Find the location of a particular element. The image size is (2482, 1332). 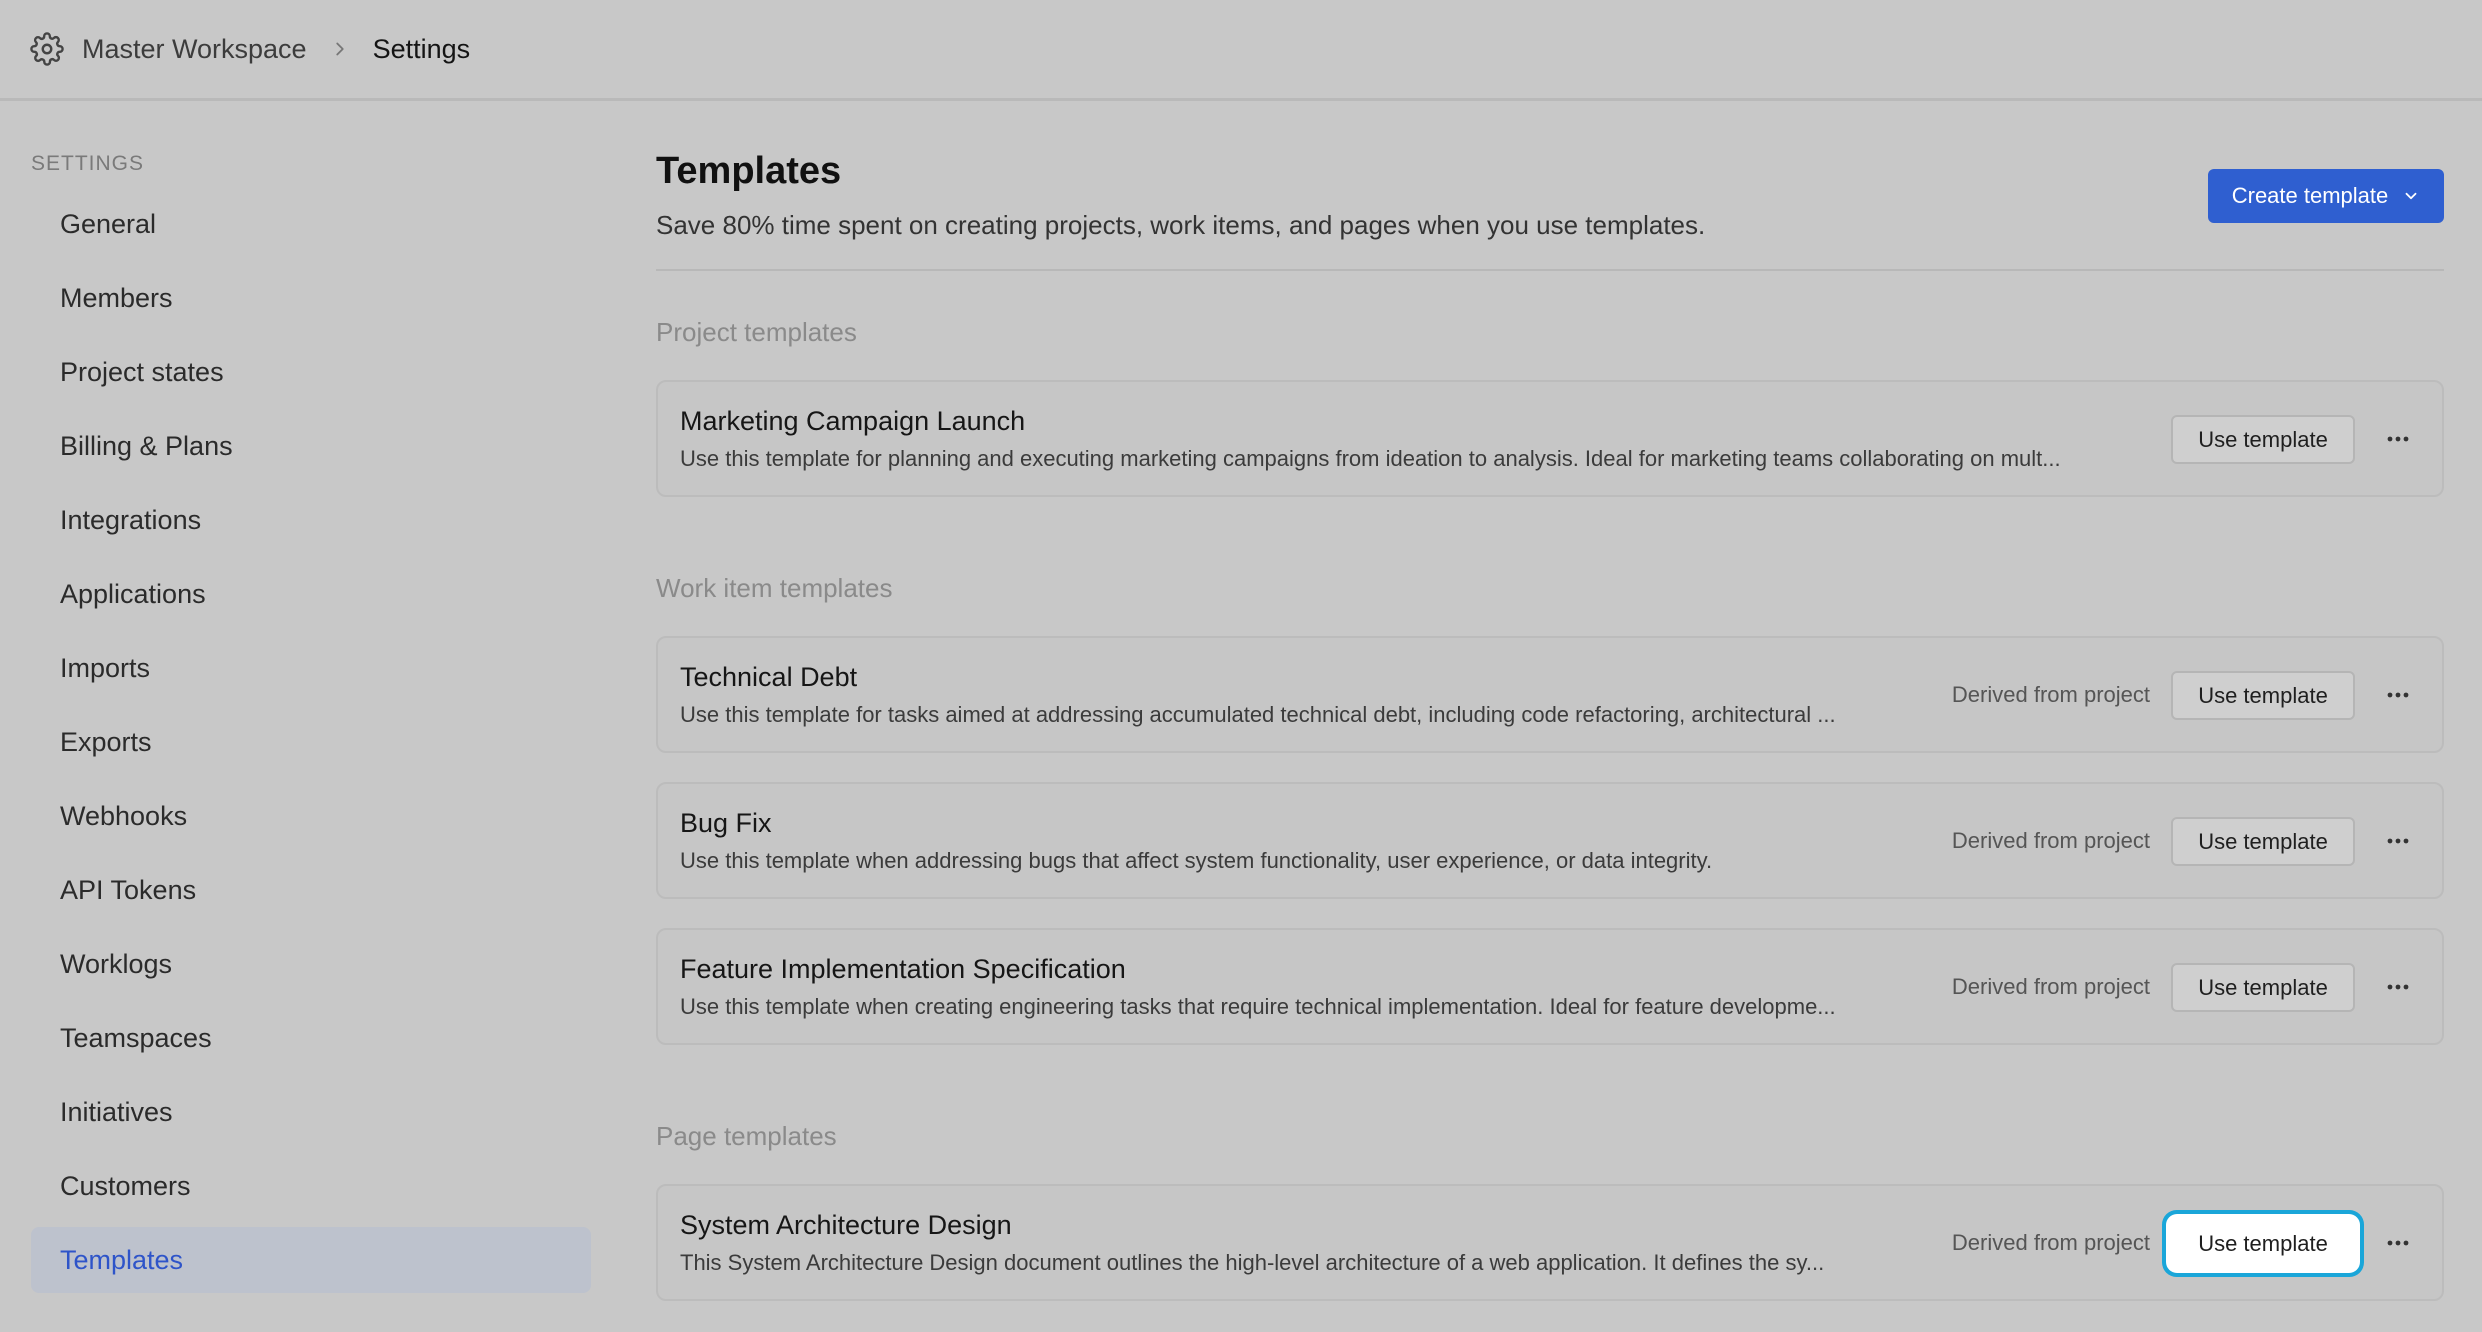

sidebar-item-api-tokens: API Tokens is located at coordinates (311, 890).